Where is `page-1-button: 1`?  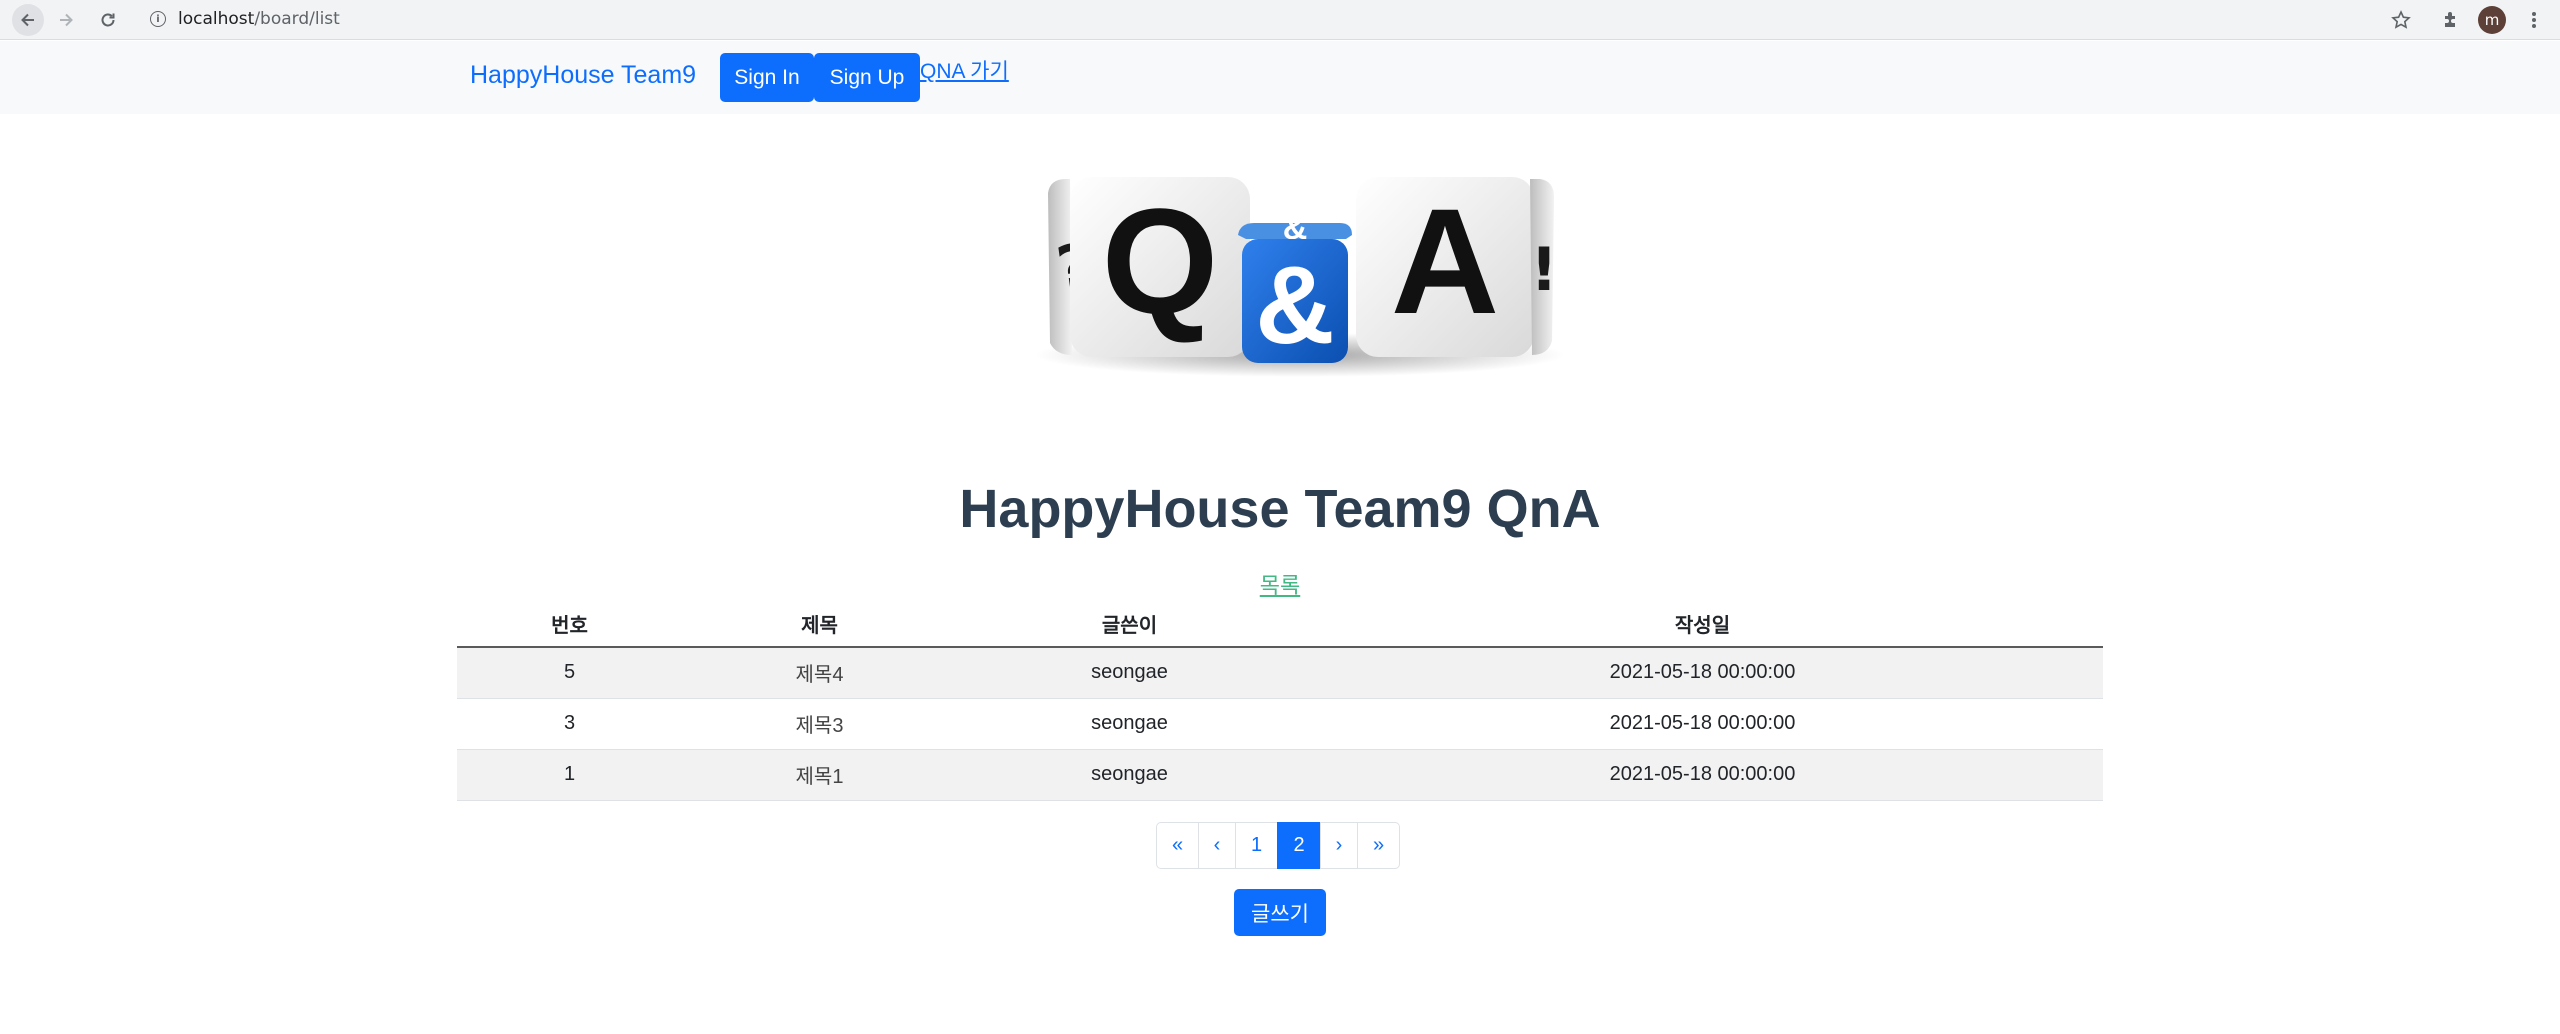
page-1-button: 1 is located at coordinates (1256, 845).